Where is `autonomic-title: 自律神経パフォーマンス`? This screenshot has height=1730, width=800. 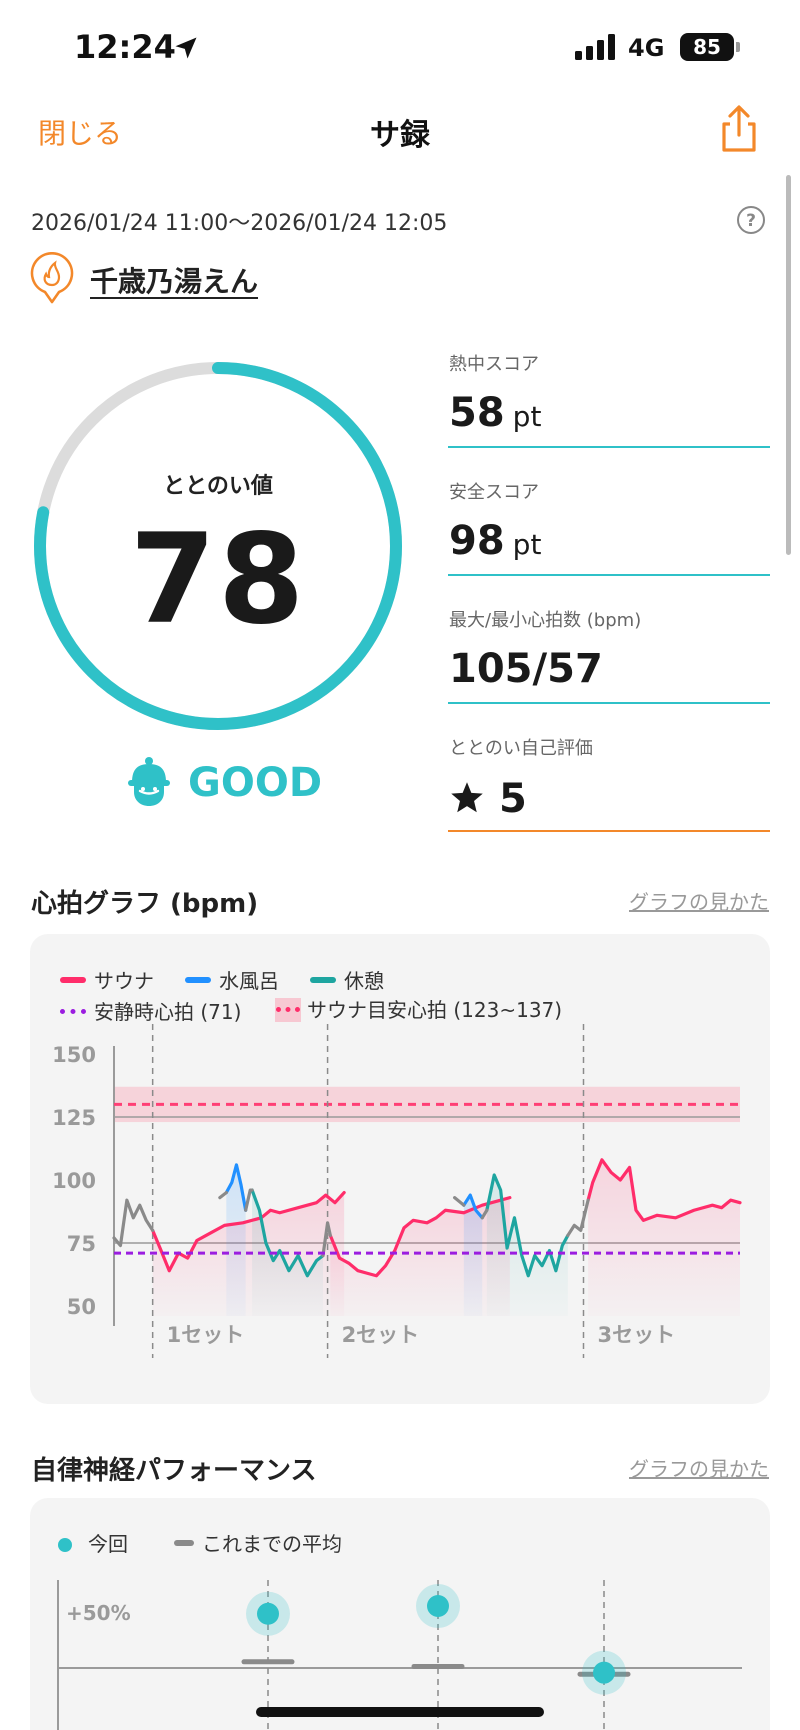 autonomic-title: 自律神経パフォーマンス is located at coordinates (174, 1471).